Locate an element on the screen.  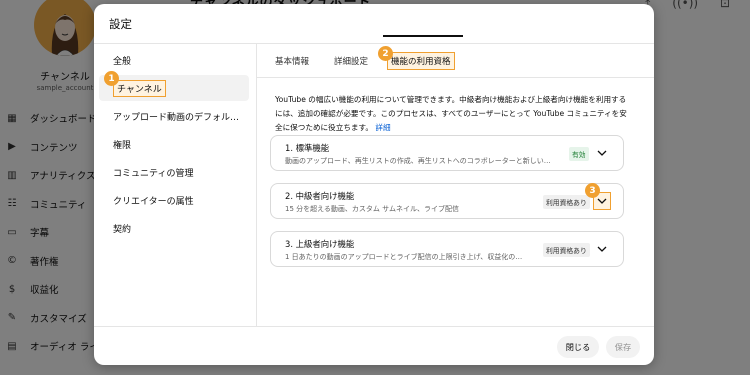
learn-more-link: 詳細 is located at coordinates (382, 127).